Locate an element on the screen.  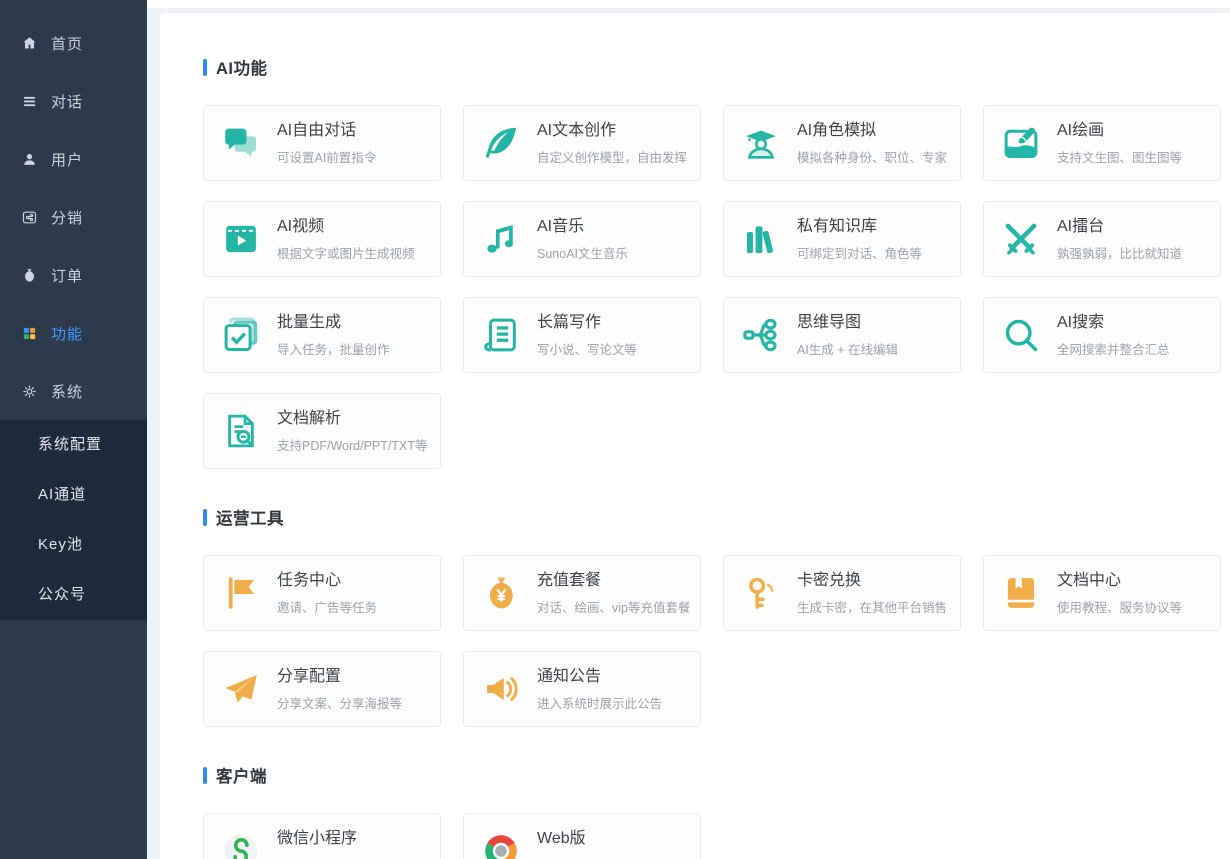
sidebar-item: 用户 is located at coordinates (73, 159).